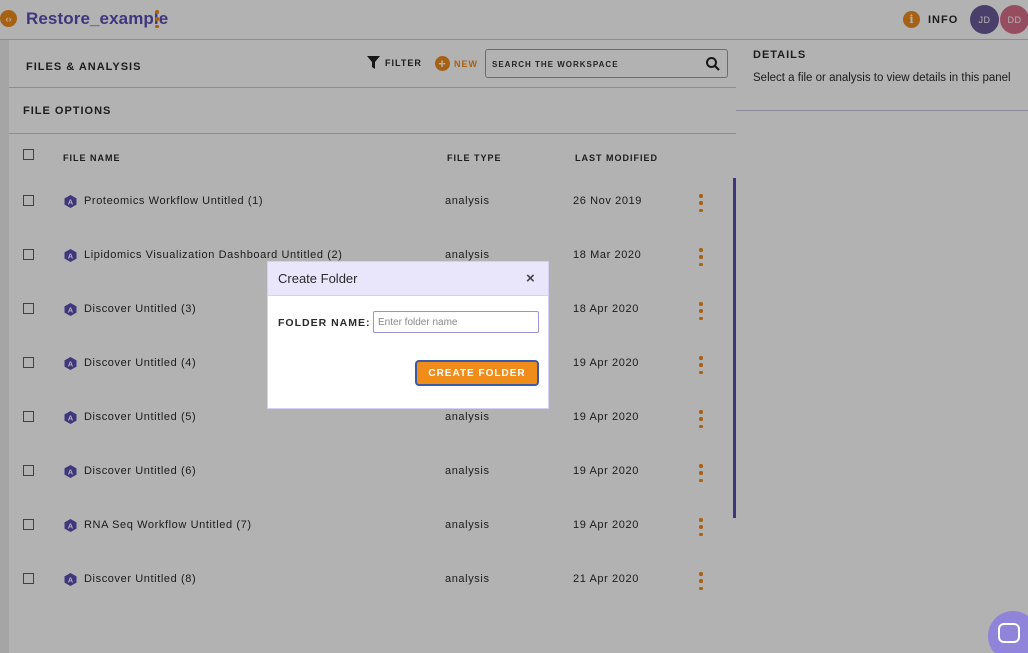  Describe the element at coordinates (318, 278) in the screenshot. I see `dialog-title: Create Folder` at that location.